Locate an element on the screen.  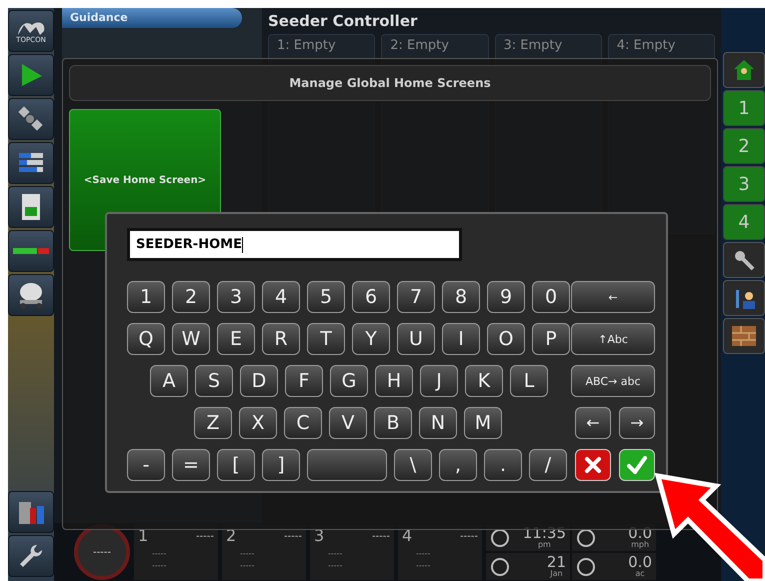
key: M is located at coordinates (483, 423).